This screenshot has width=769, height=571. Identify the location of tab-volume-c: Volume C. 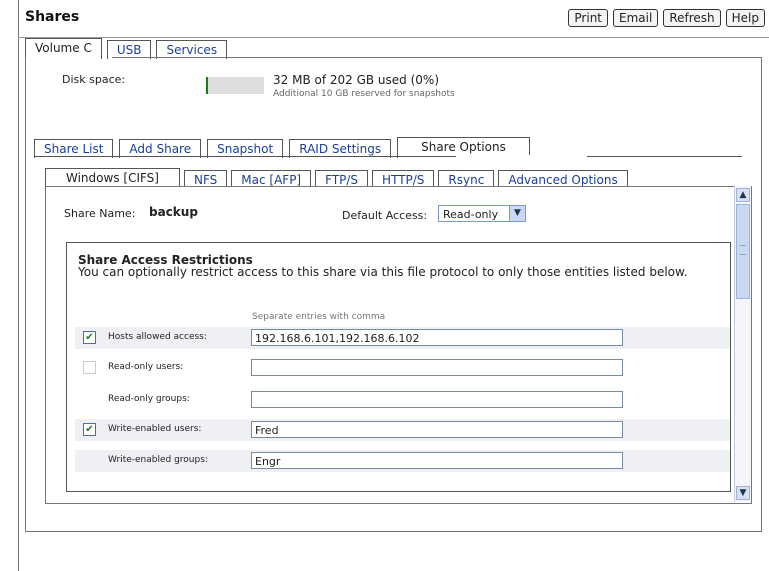
(63, 48).